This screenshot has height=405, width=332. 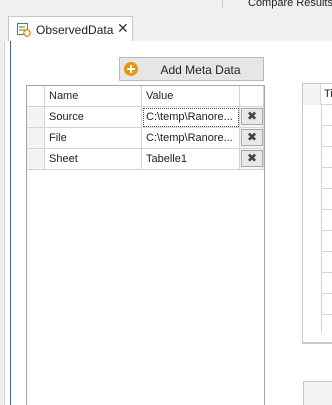 What do you see at coordinates (222, 4) in the screenshot?
I see `top-divider` at bounding box center [222, 4].